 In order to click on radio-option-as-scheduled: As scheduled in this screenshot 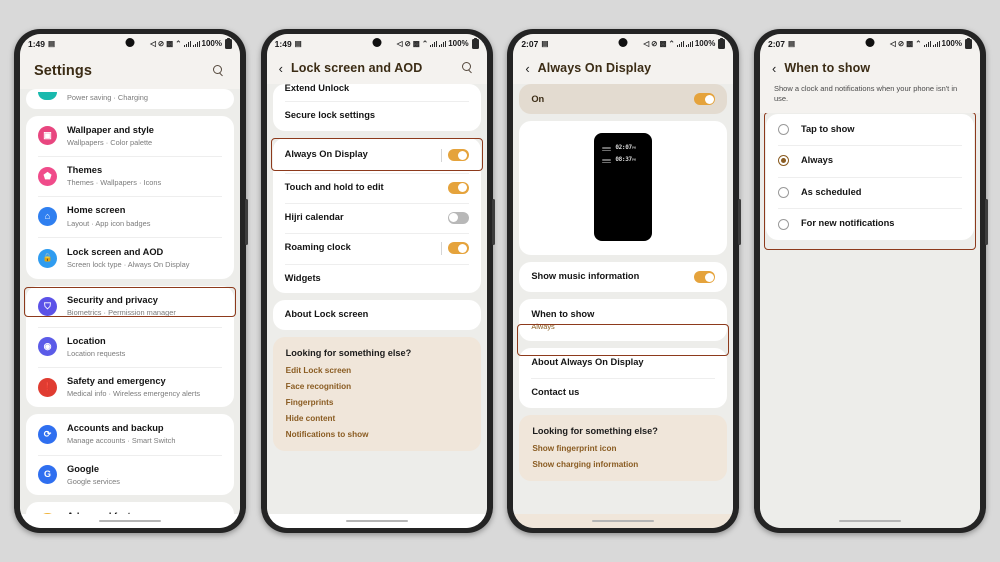, I will do `click(870, 192)`.